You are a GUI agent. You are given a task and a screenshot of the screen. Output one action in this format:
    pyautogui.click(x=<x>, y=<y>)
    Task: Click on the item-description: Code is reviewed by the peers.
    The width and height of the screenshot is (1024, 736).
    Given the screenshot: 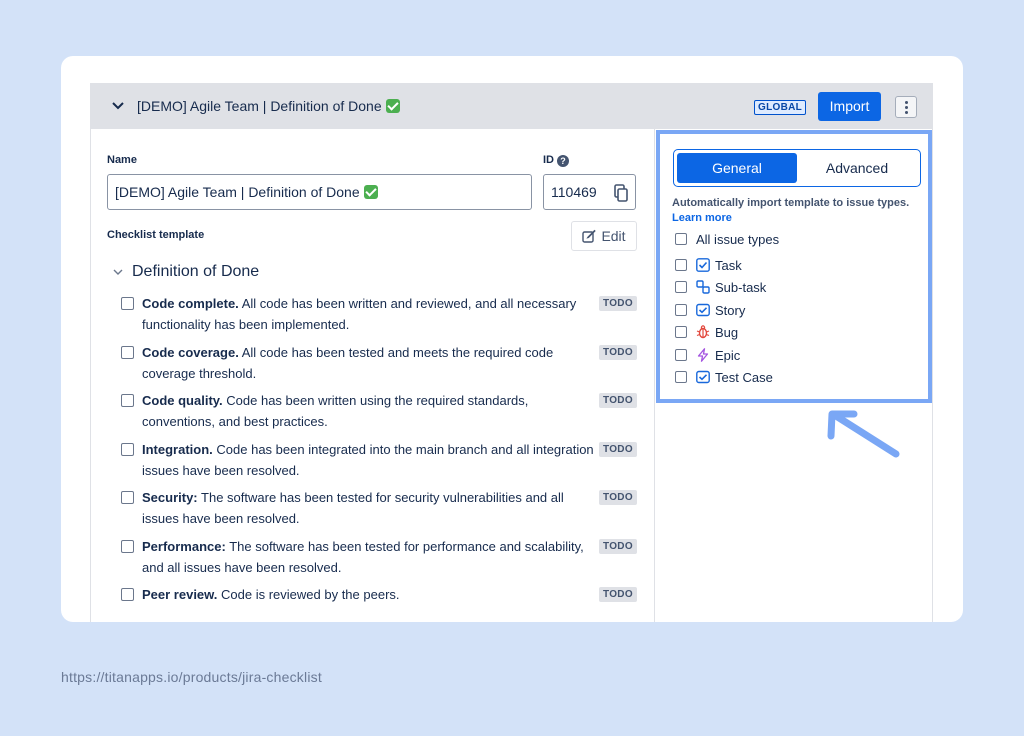 What is the action you would take?
    pyautogui.click(x=310, y=594)
    